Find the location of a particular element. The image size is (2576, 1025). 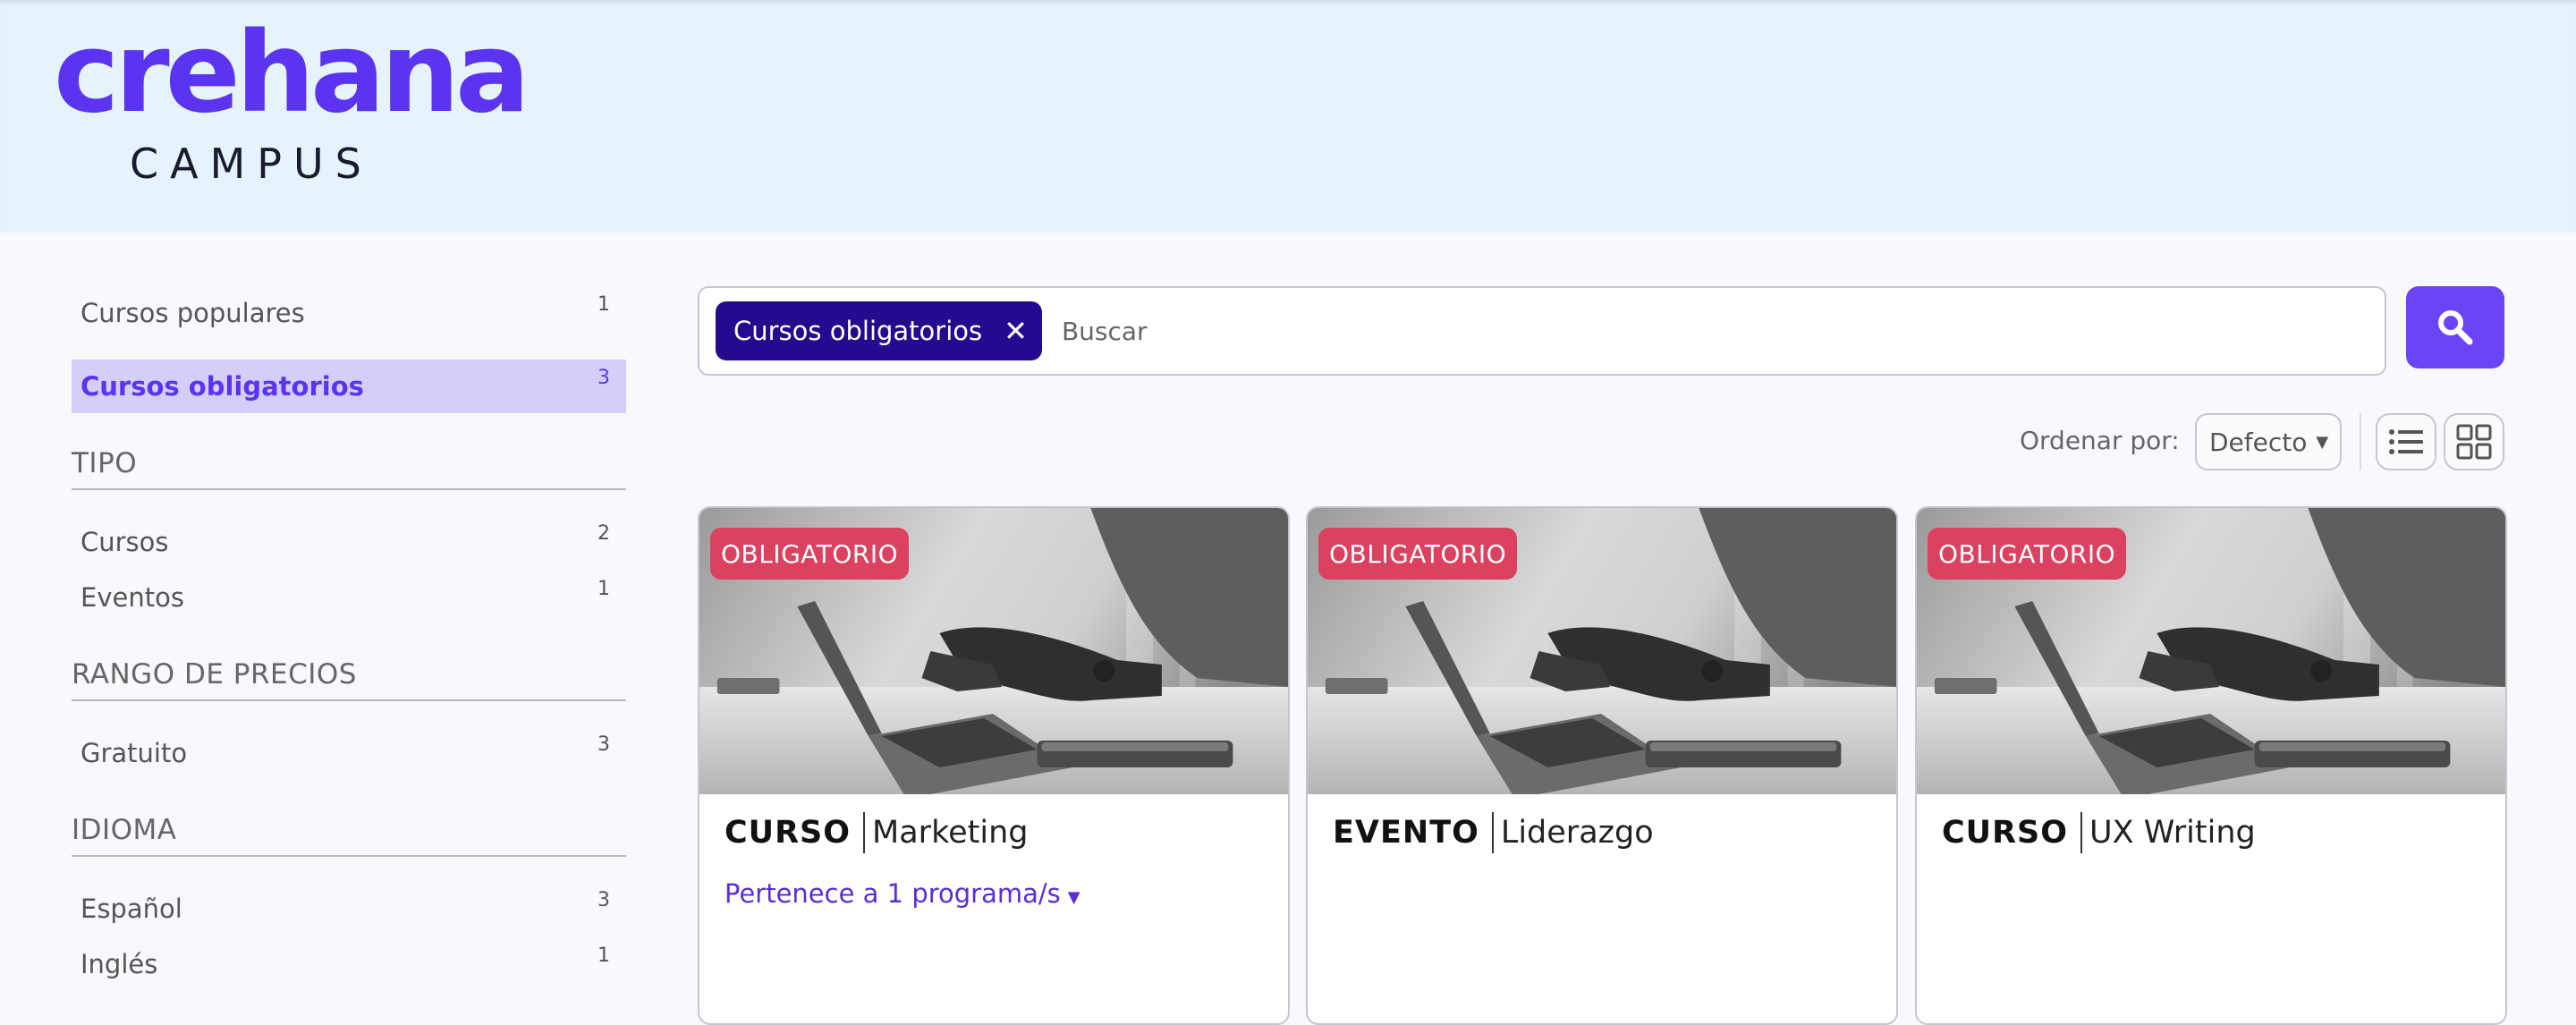

filter-cursos-populares: Cursos populares 1 is located at coordinates (349, 313).